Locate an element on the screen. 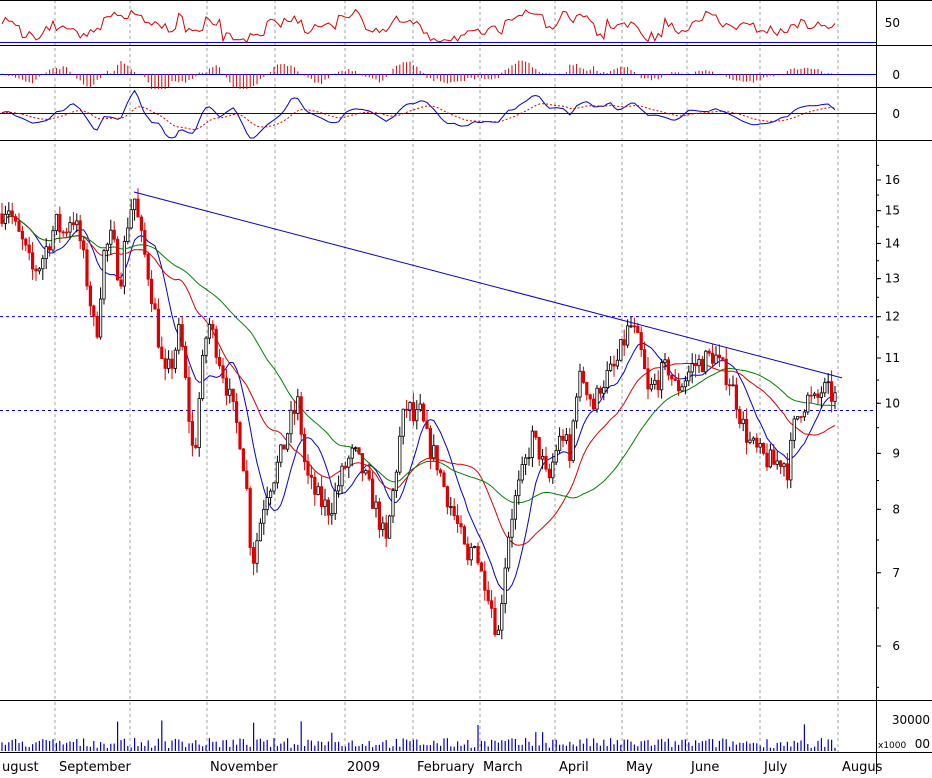 This screenshot has width=932, height=778. x-axis-label: April is located at coordinates (574, 767).